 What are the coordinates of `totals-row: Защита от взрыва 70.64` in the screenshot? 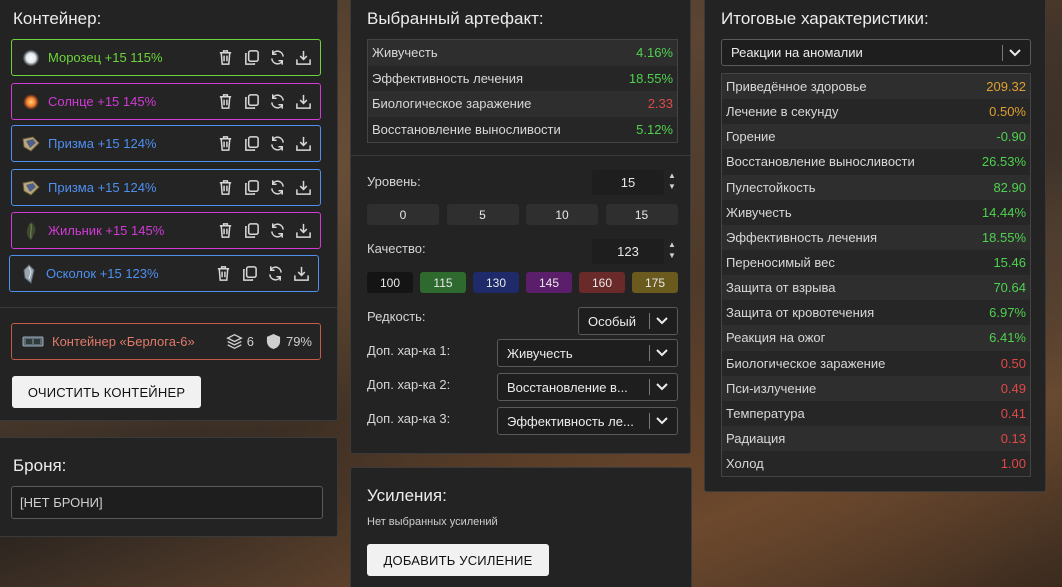 It's located at (876, 288).